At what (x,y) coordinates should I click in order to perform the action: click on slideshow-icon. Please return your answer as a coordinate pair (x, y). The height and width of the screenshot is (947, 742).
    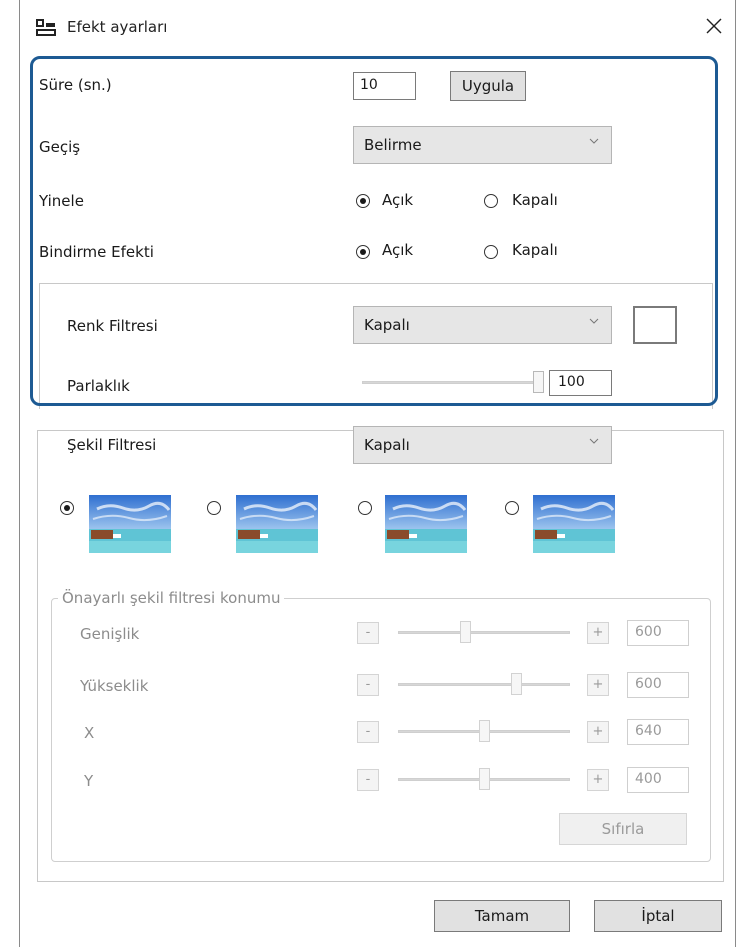
    Looking at the image, I should click on (46, 27).